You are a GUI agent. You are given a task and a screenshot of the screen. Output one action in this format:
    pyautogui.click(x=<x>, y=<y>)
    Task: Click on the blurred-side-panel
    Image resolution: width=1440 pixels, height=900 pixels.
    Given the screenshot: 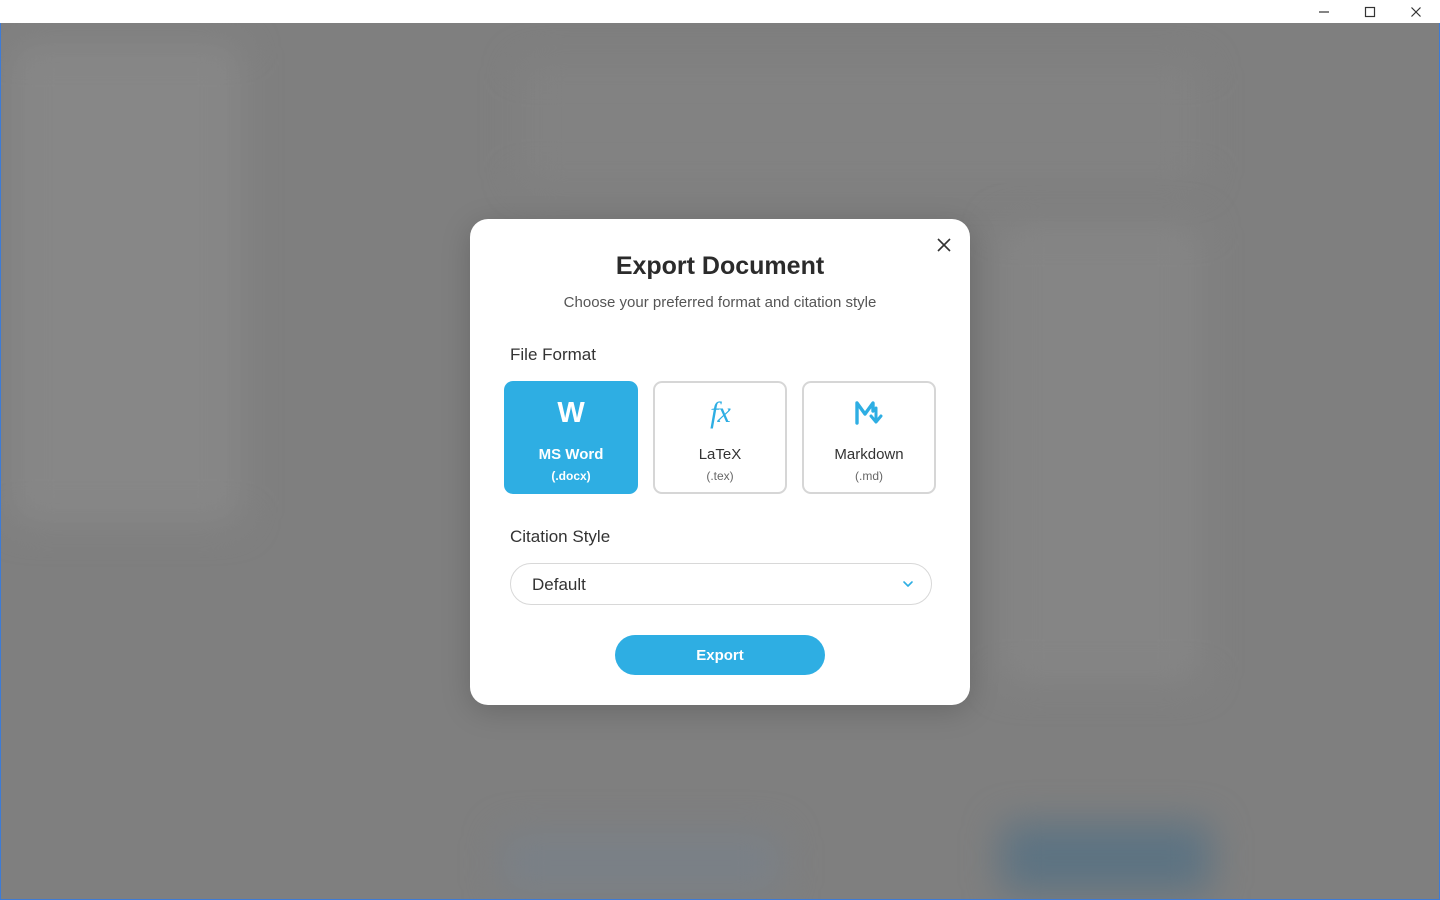 What is the action you would take?
    pyautogui.click(x=1101, y=453)
    